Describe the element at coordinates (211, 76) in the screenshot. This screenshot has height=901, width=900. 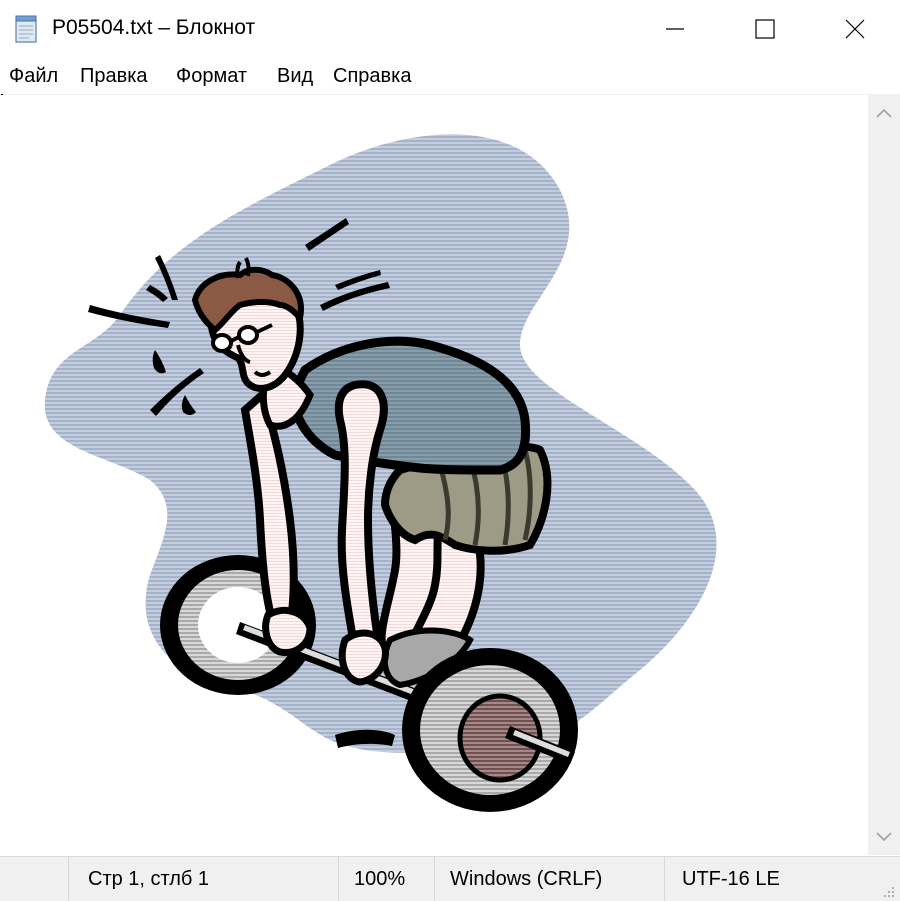
I see `menu-format: Формат` at that location.